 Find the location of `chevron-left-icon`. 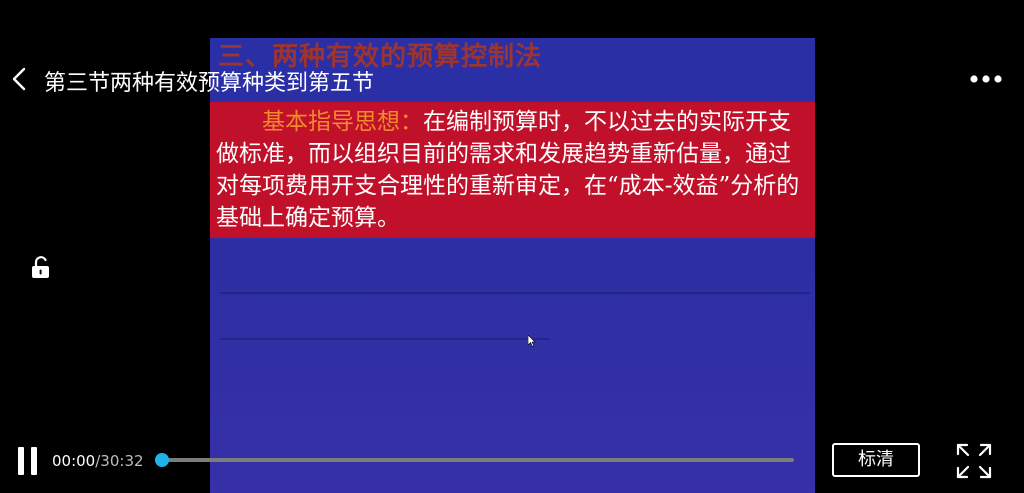

chevron-left-icon is located at coordinates (21, 79).